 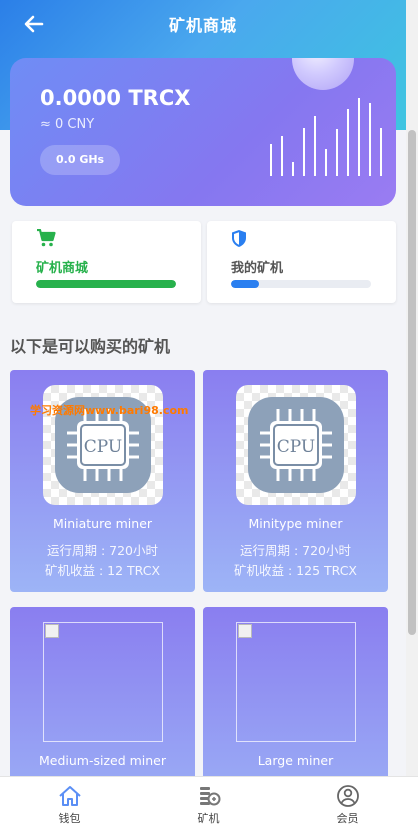 I want to click on watermark-text: 学习资源网www.bari98.com, so click(x=109, y=410).